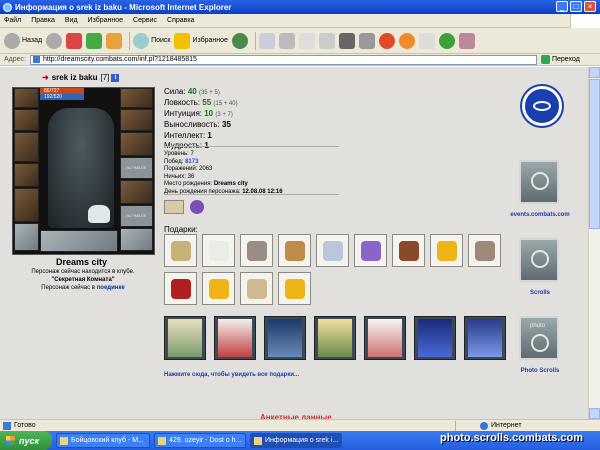 The width and height of the screenshot is (600, 450). I want to click on history-button, so click(239, 40).